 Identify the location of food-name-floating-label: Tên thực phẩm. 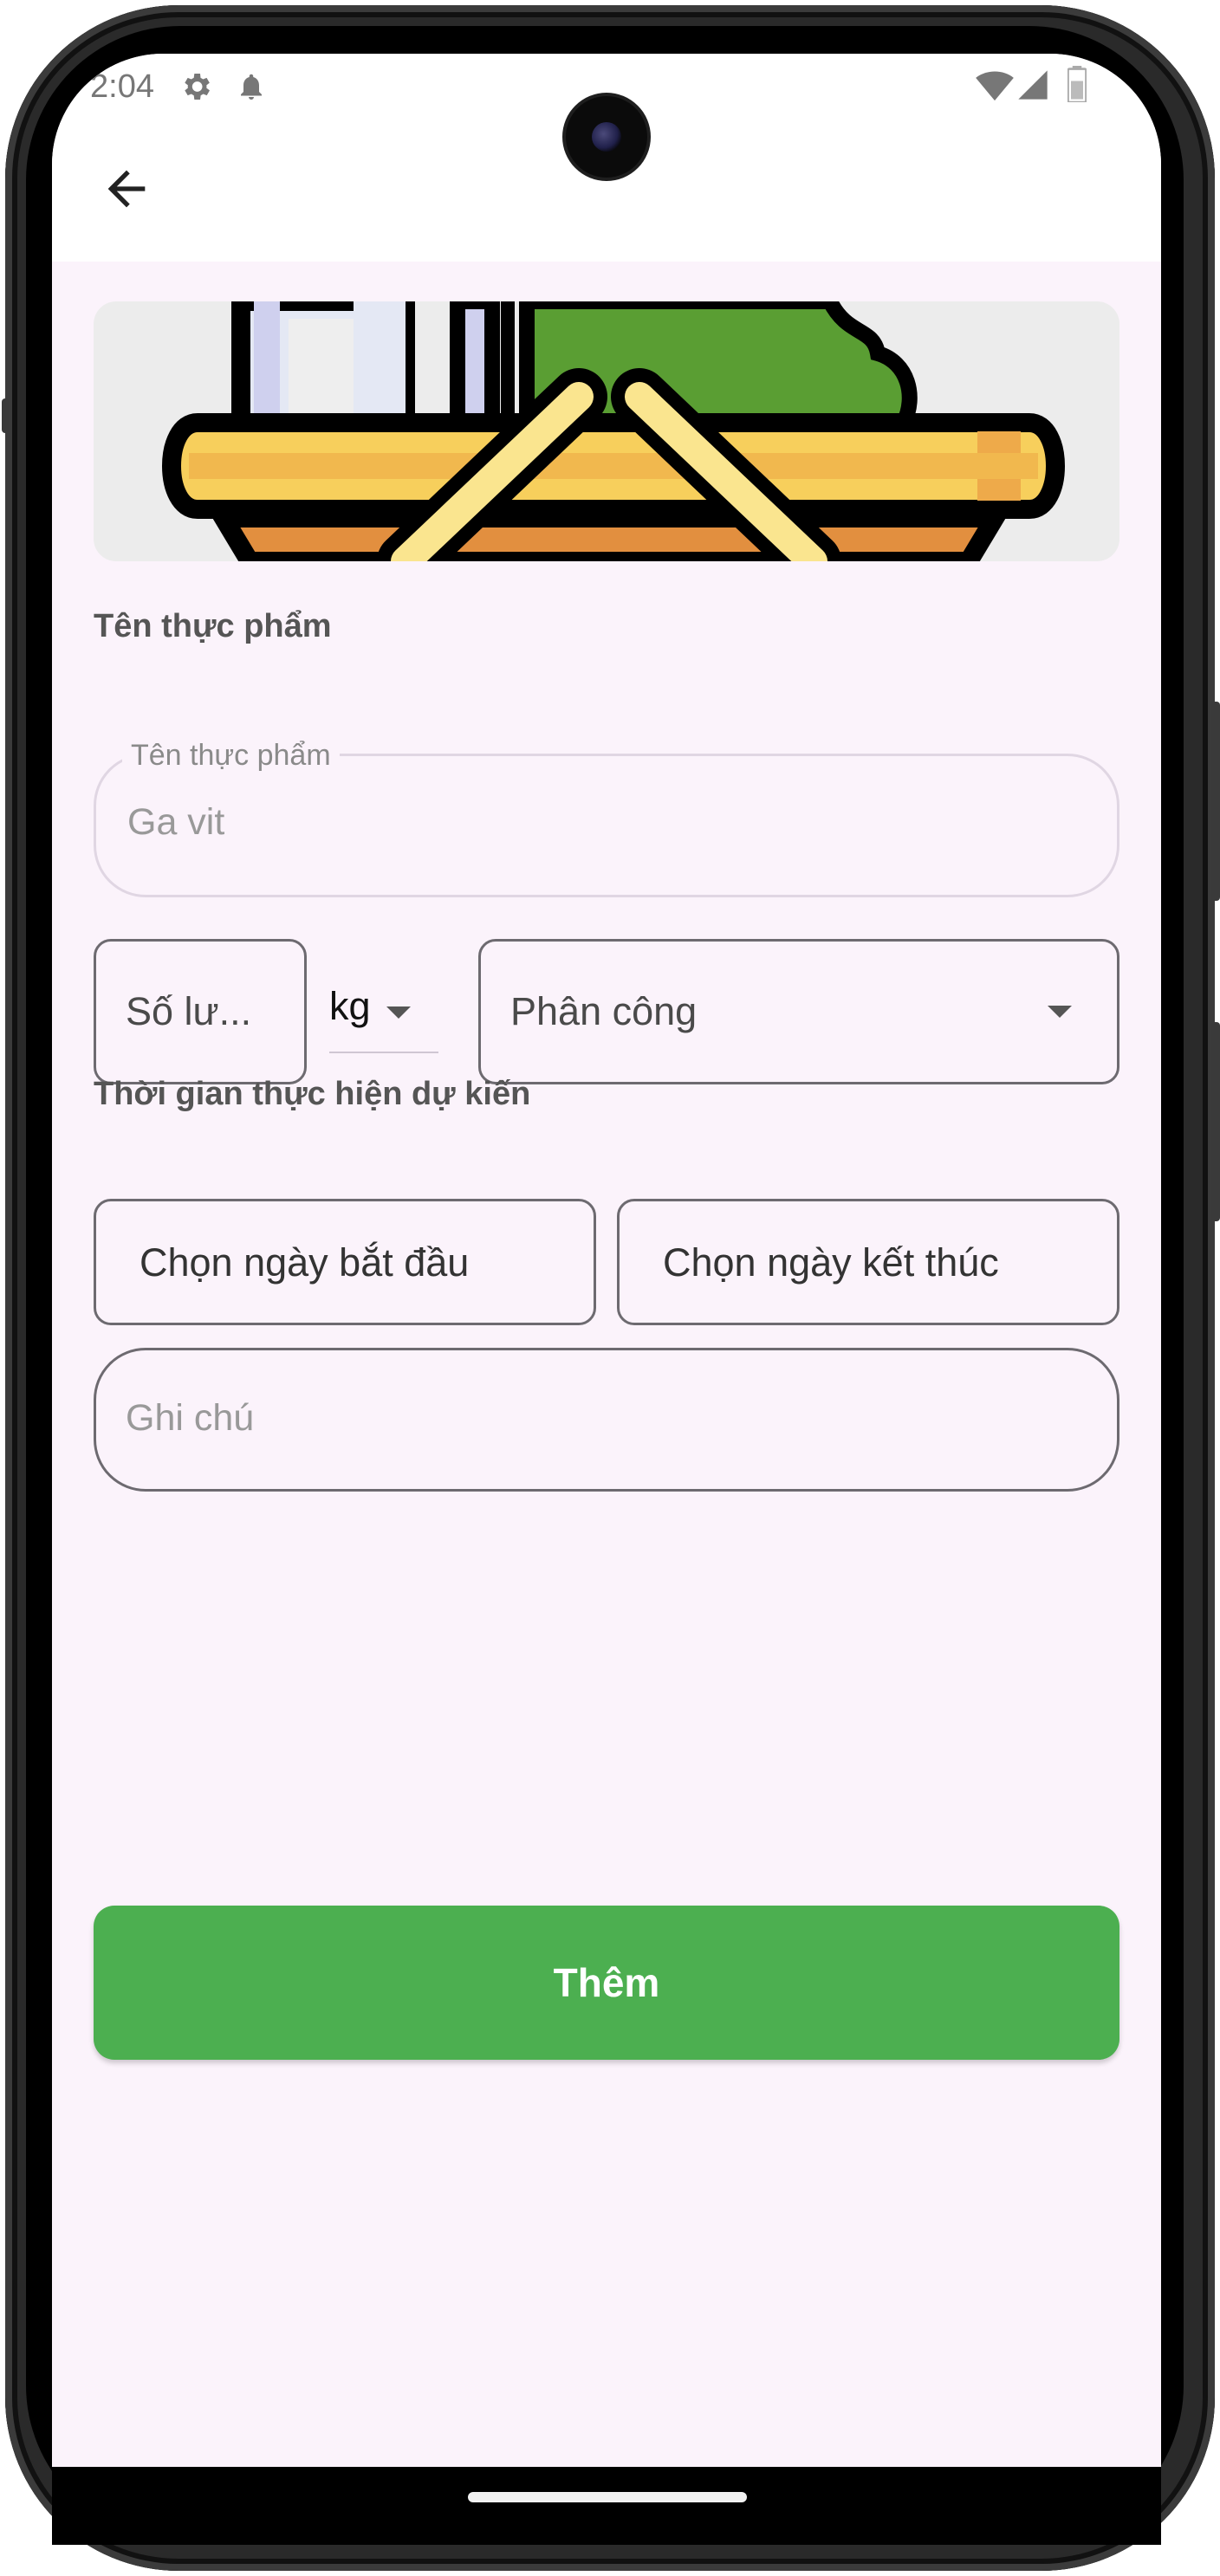
(231, 756).